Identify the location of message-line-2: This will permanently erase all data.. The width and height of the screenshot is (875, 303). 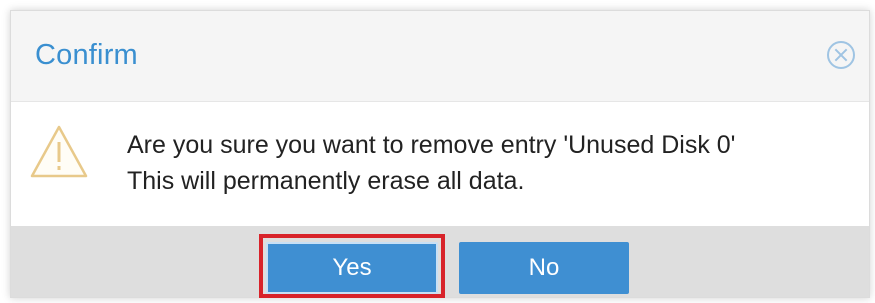
(326, 181).